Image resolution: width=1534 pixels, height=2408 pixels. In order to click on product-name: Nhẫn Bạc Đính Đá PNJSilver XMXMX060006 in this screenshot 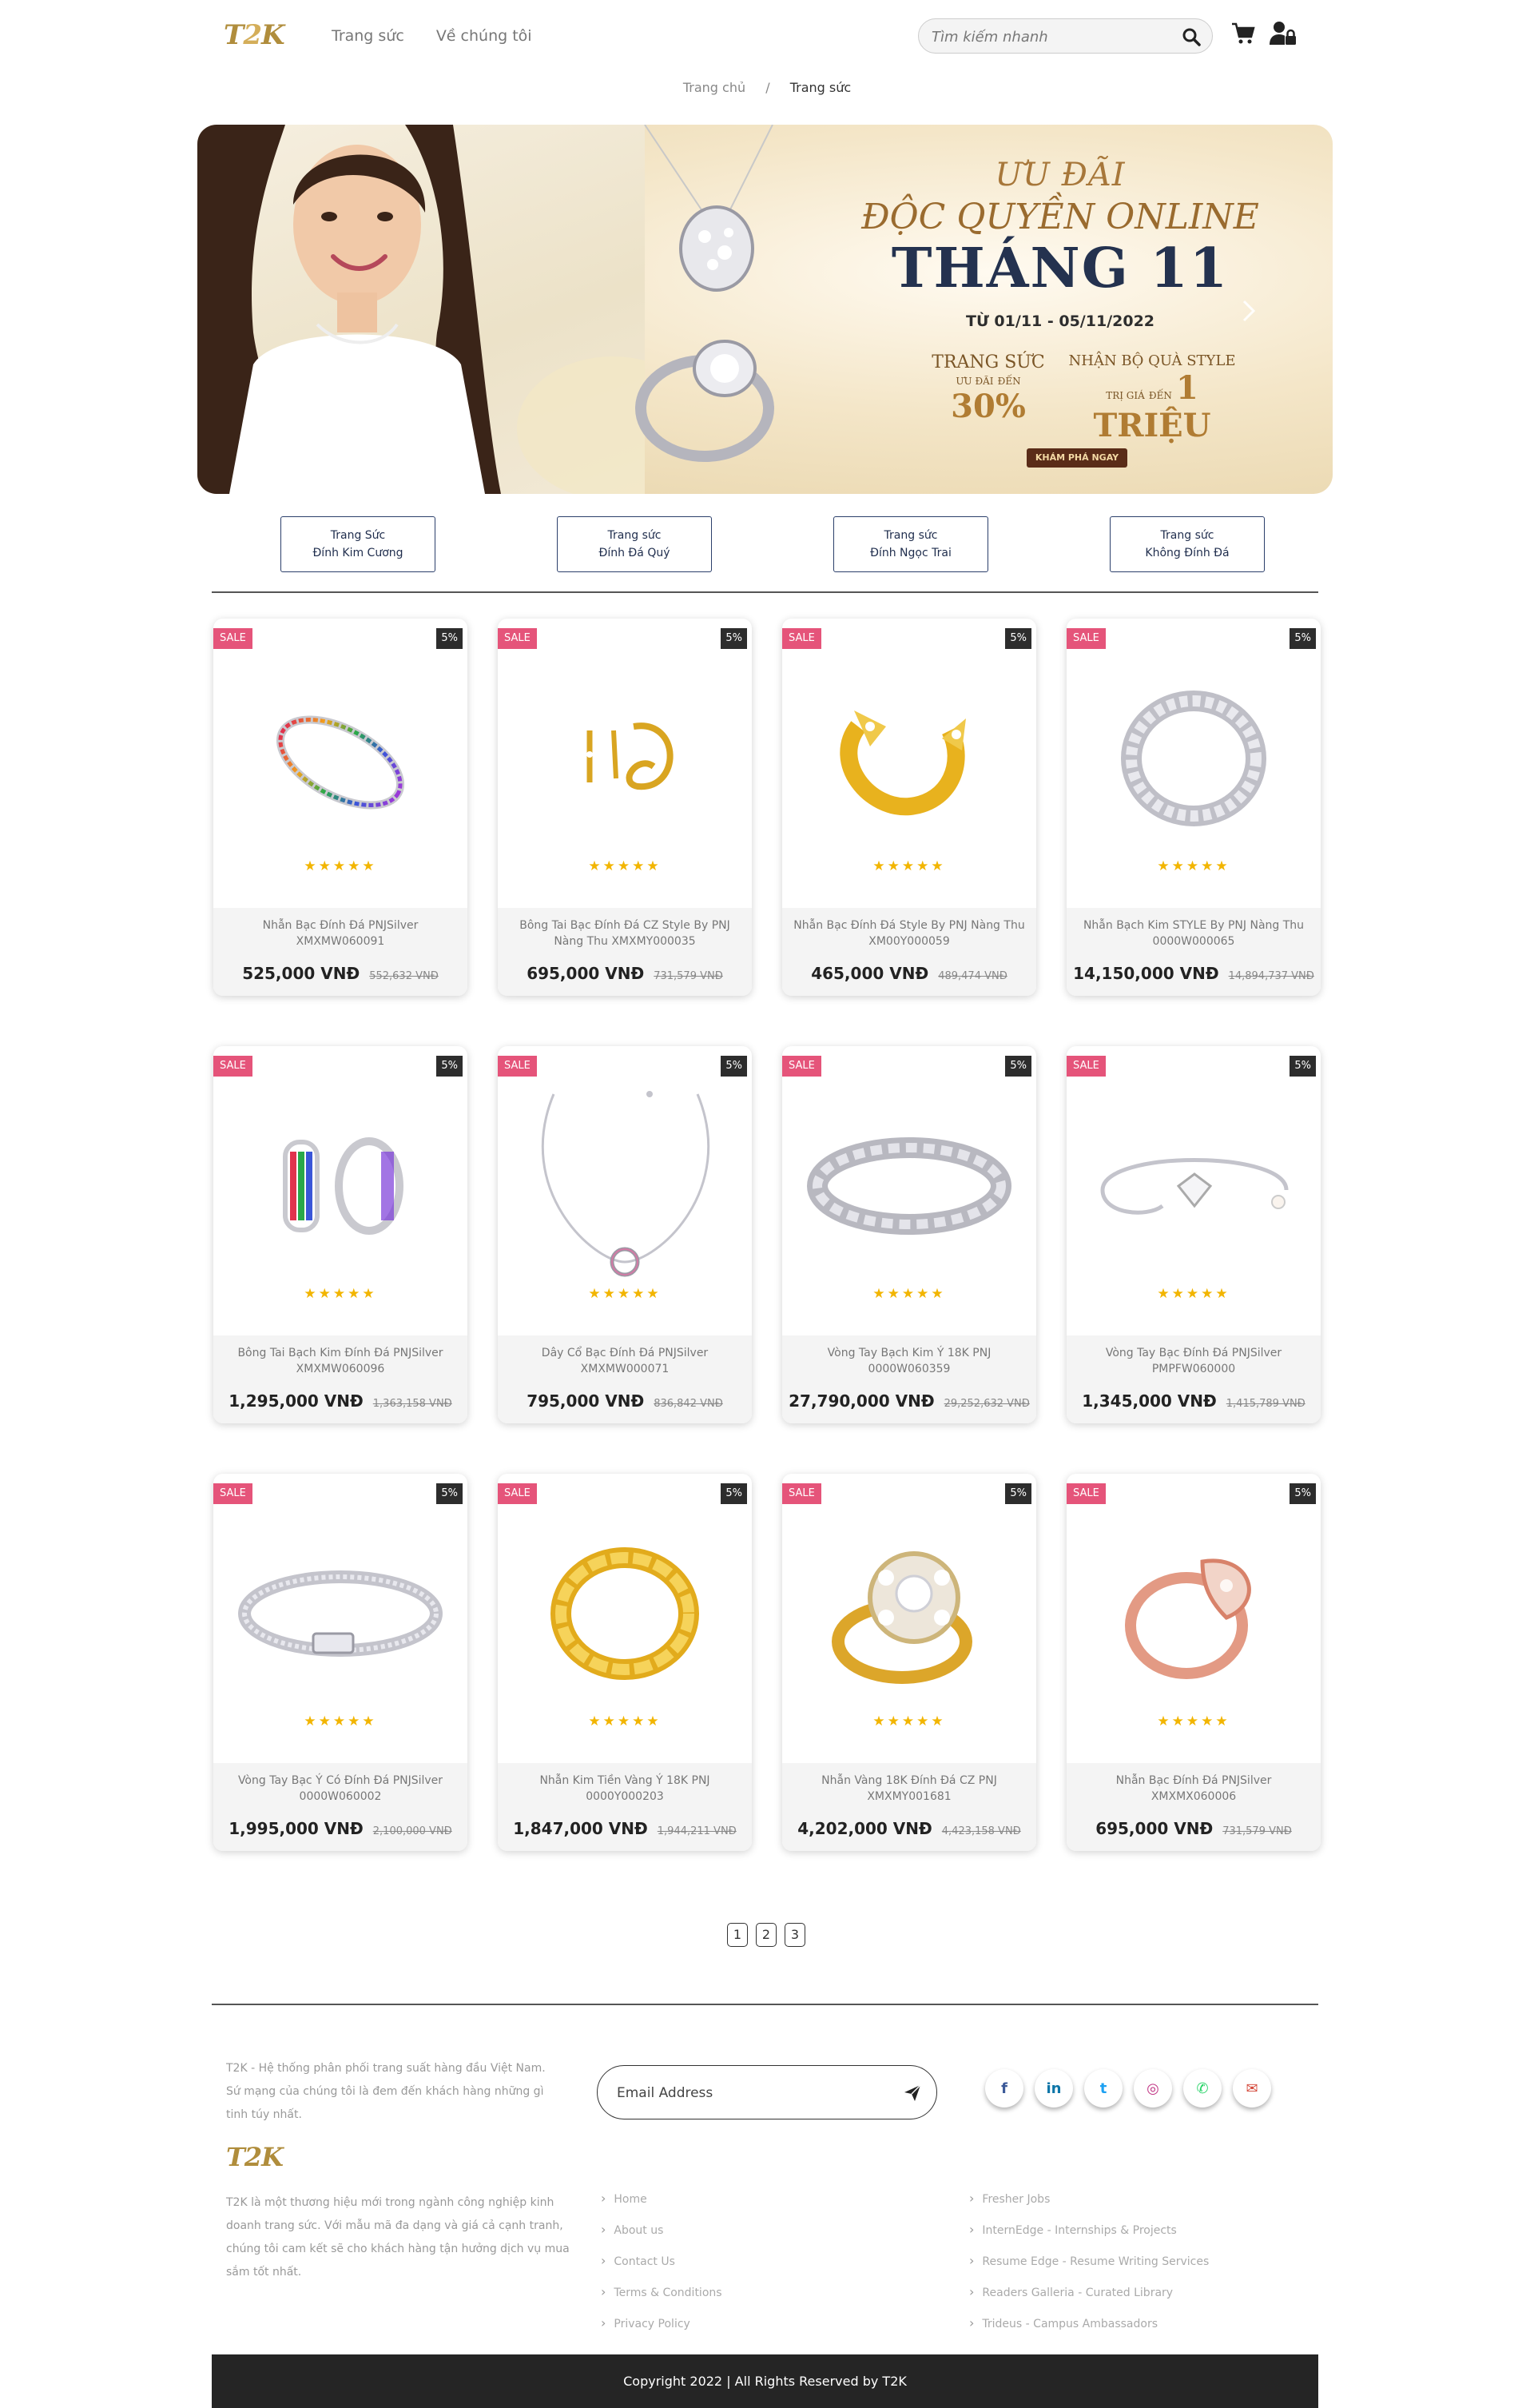, I will do `click(1194, 1789)`.